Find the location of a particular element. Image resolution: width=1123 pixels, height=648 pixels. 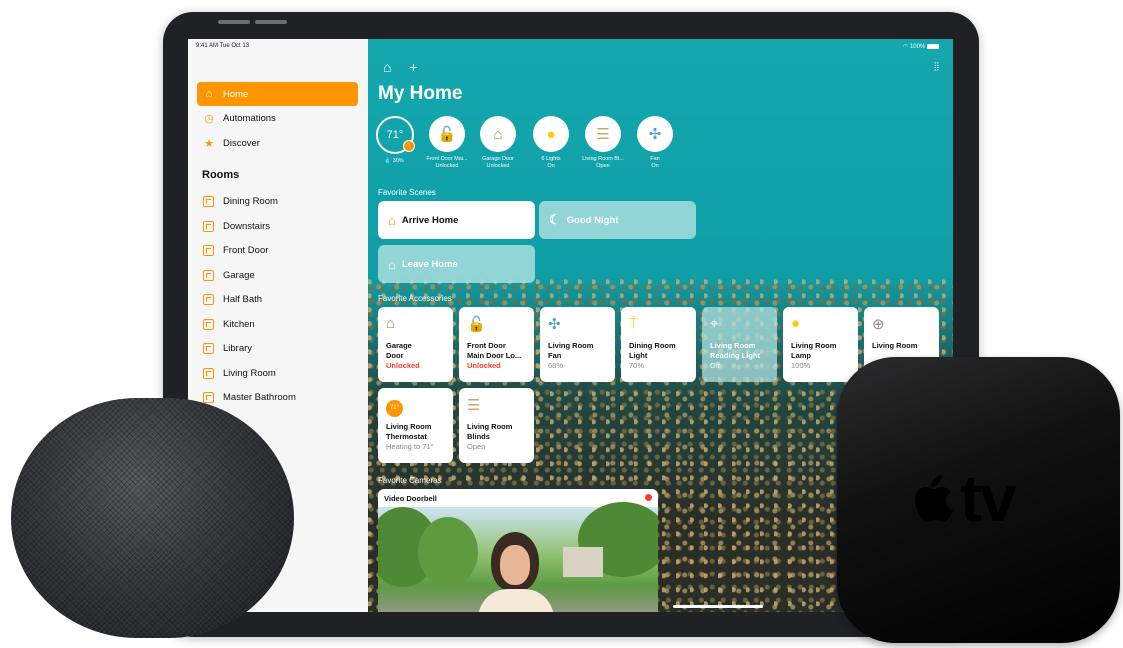

favorite-cameras-heading: Favorite Cameras is located at coordinates (410, 480).